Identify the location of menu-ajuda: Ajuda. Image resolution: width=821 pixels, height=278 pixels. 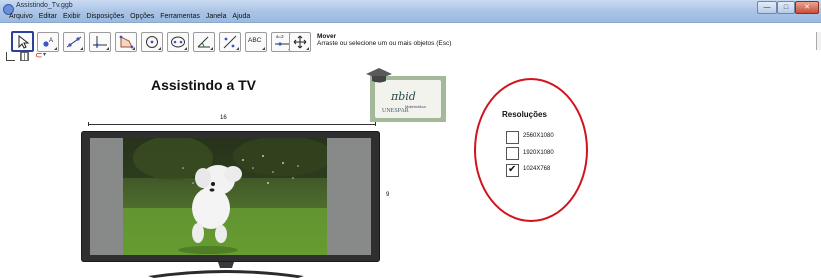
(241, 16).